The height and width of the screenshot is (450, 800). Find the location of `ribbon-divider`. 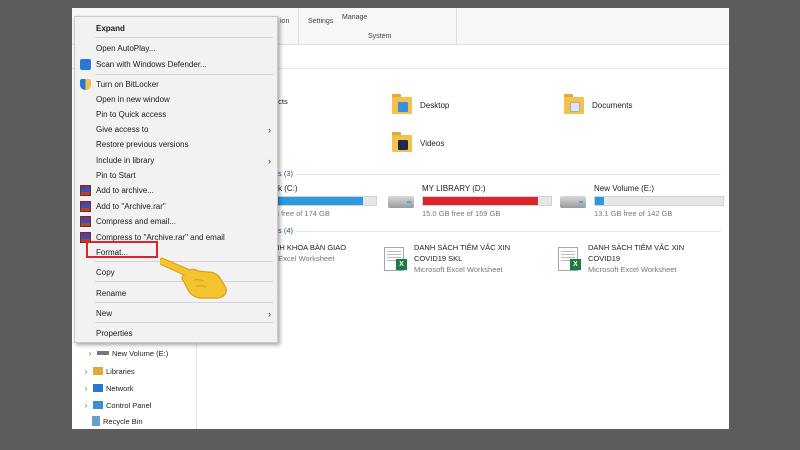

ribbon-divider is located at coordinates (456, 26).